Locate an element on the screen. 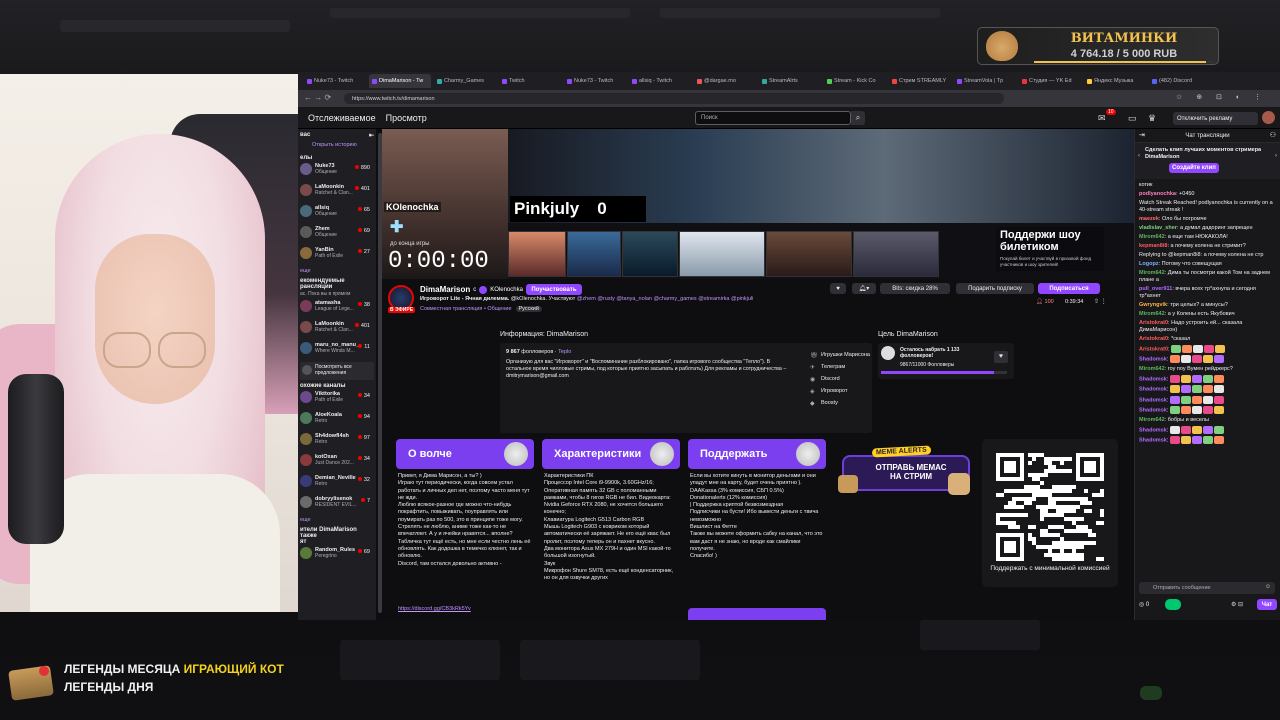 This screenshot has height=720, width=1280. discord-link: https://discord.gg/CB3kRk5Yv is located at coordinates (434, 609).